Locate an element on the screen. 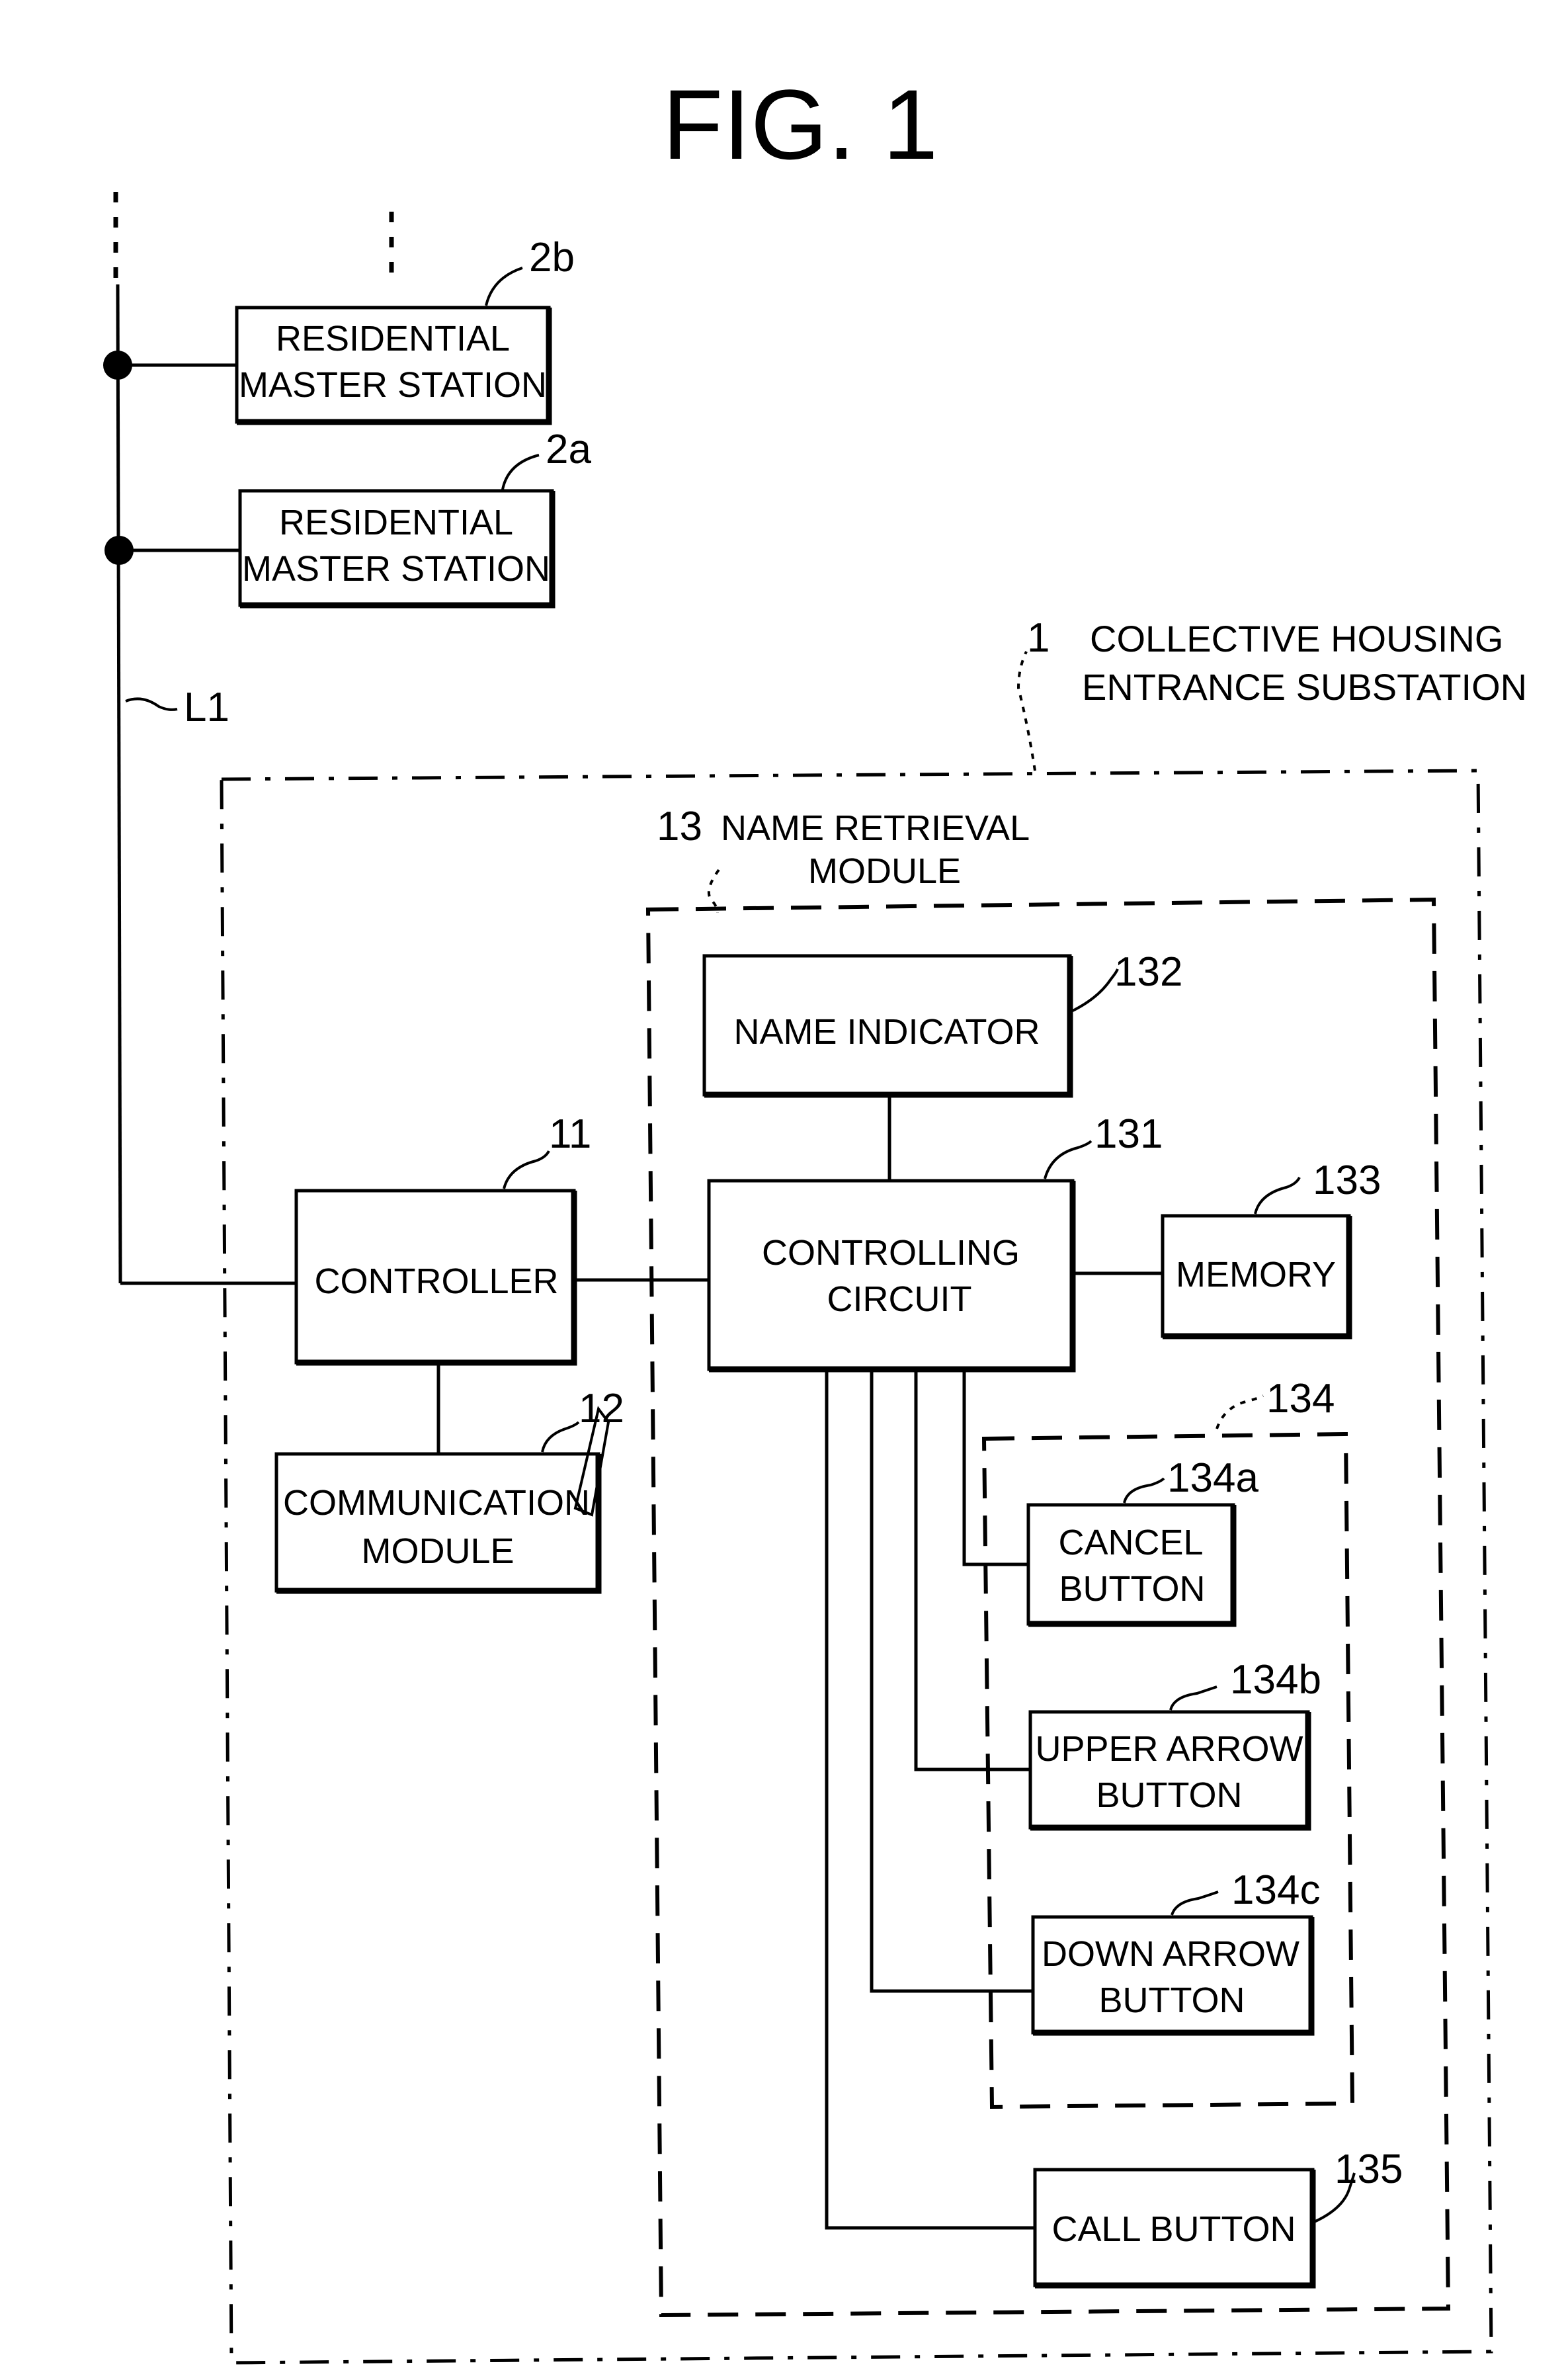 The image size is (1566, 2380). ref-131: 131 is located at coordinates (1128, 1134).